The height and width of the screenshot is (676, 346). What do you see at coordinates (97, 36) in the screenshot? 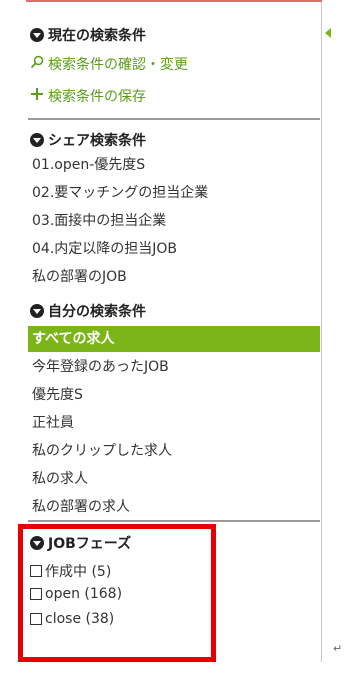
I see `current-conditions-title: 現在の検索条件` at bounding box center [97, 36].